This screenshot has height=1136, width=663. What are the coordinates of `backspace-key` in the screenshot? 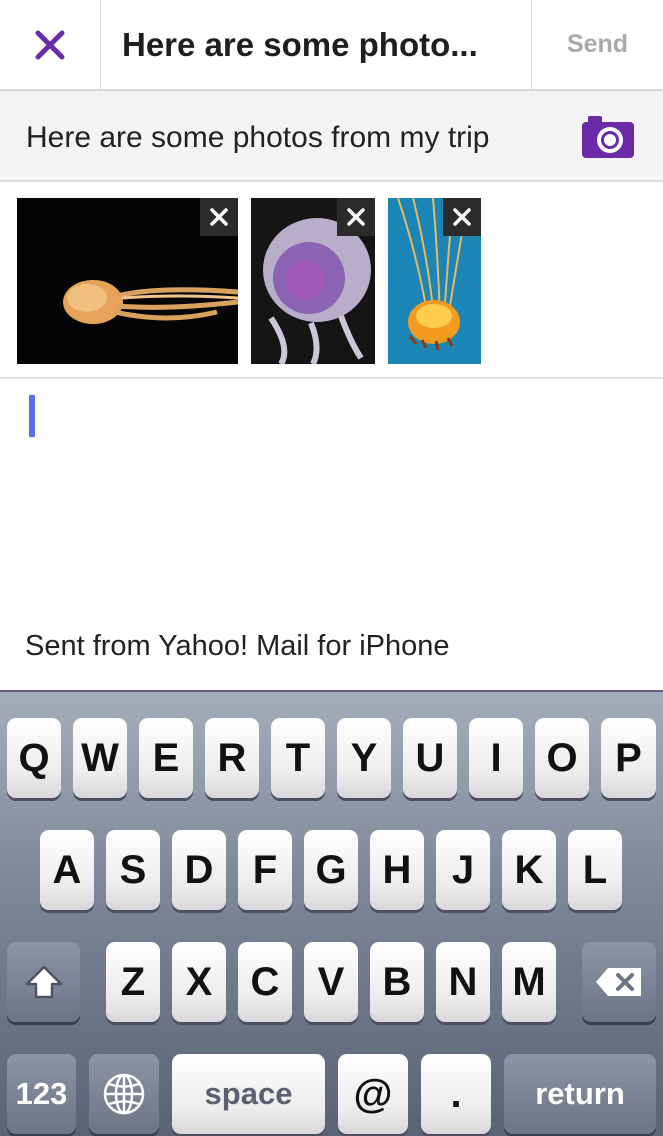 It's located at (619, 982).